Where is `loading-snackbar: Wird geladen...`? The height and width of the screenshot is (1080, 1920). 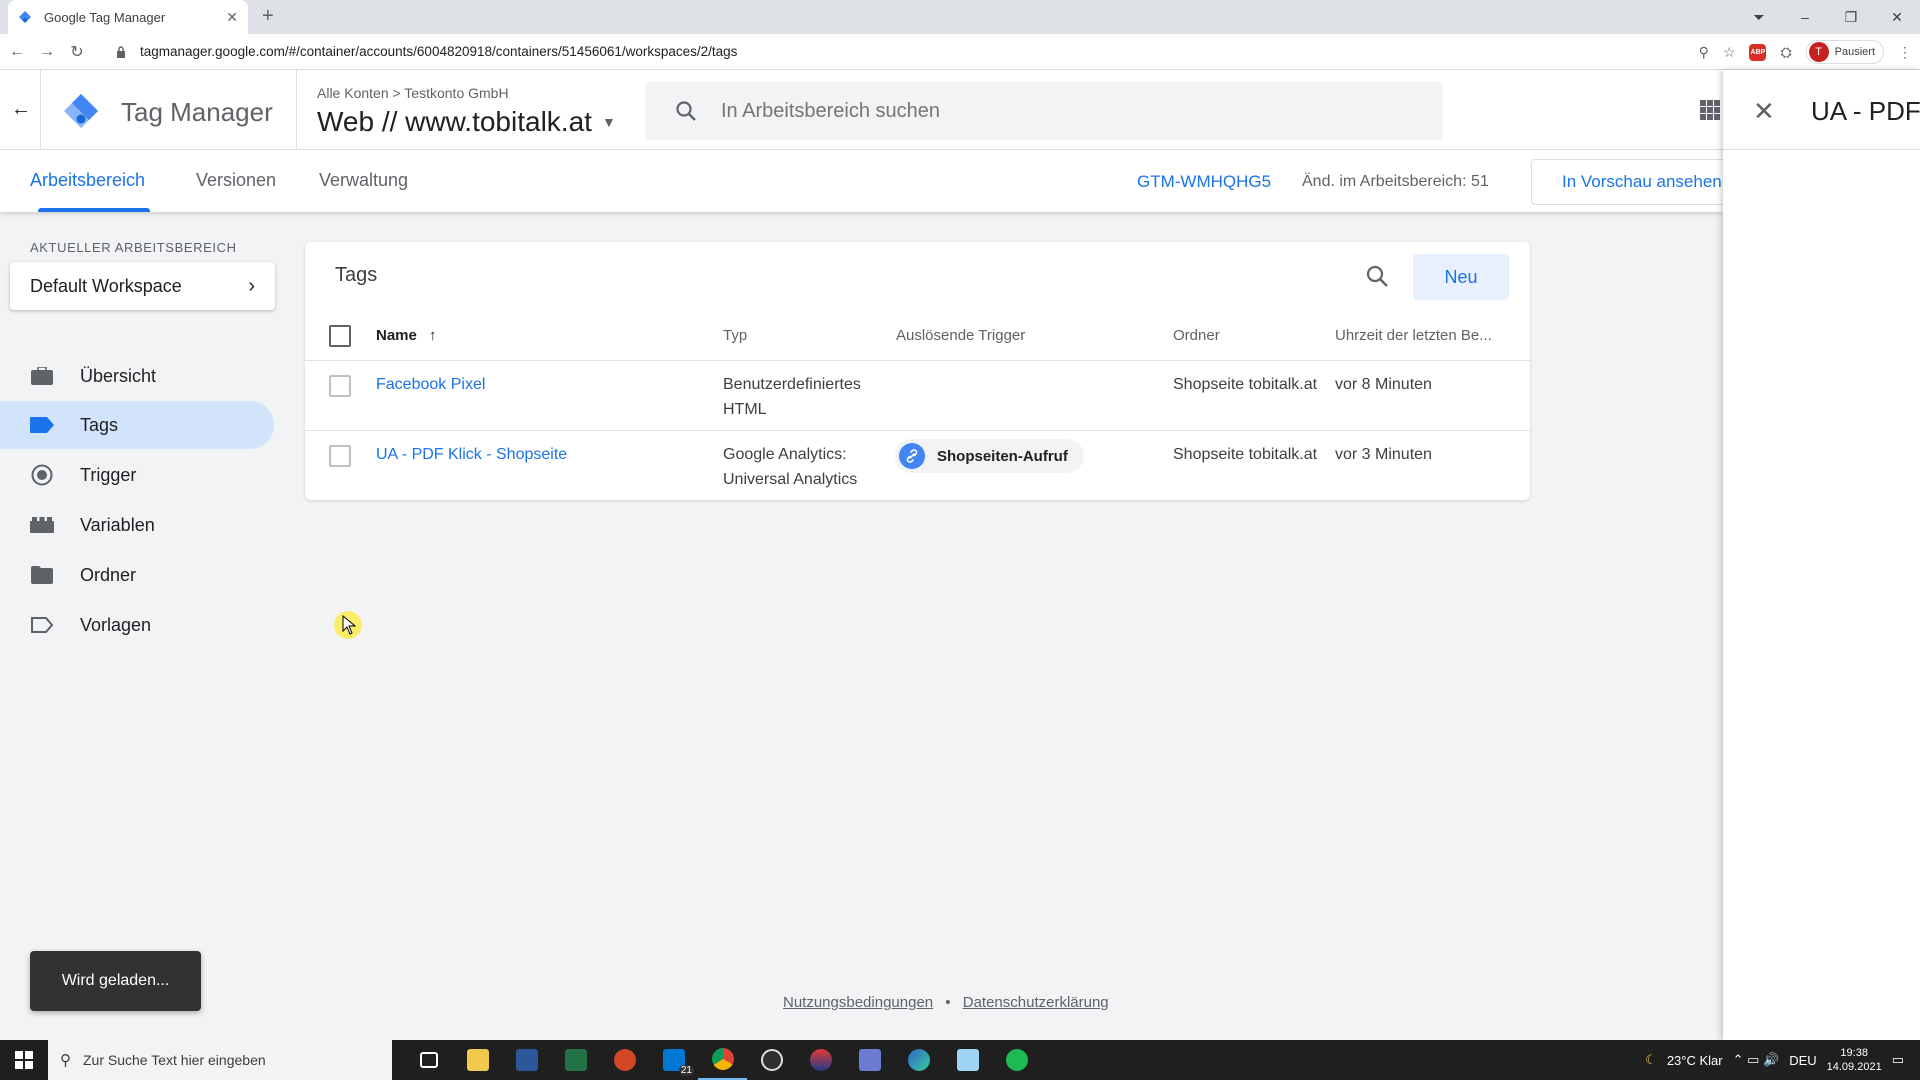 loading-snackbar: Wird geladen... is located at coordinates (115, 981).